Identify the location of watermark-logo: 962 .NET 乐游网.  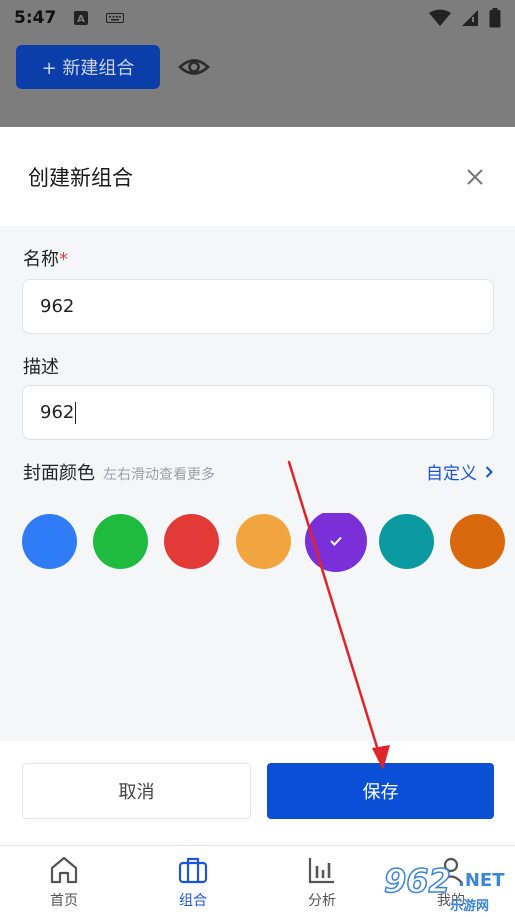
(446, 887).